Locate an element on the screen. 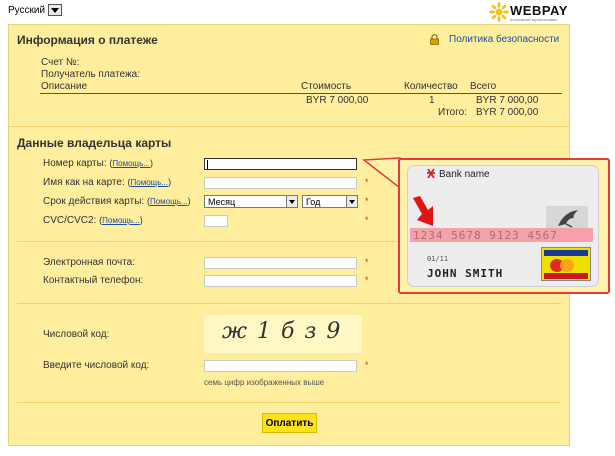 The height and width of the screenshot is (456, 615). row-cost: BYR 7 000,00 is located at coordinates (337, 100).